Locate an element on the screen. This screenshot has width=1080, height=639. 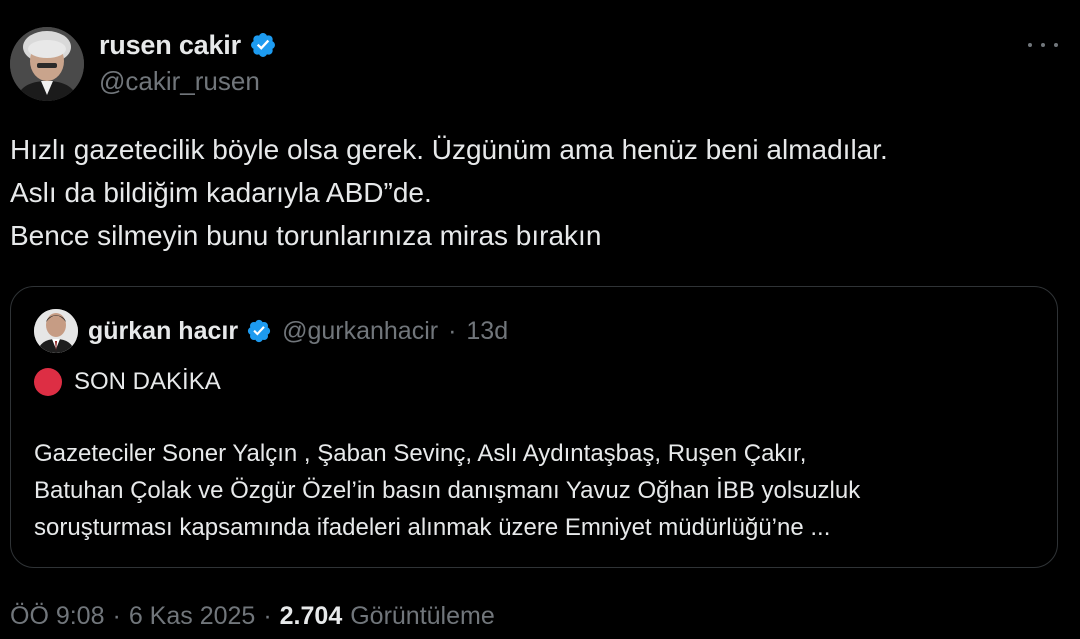
quoted-timestamp: 13d is located at coordinates (487, 331).